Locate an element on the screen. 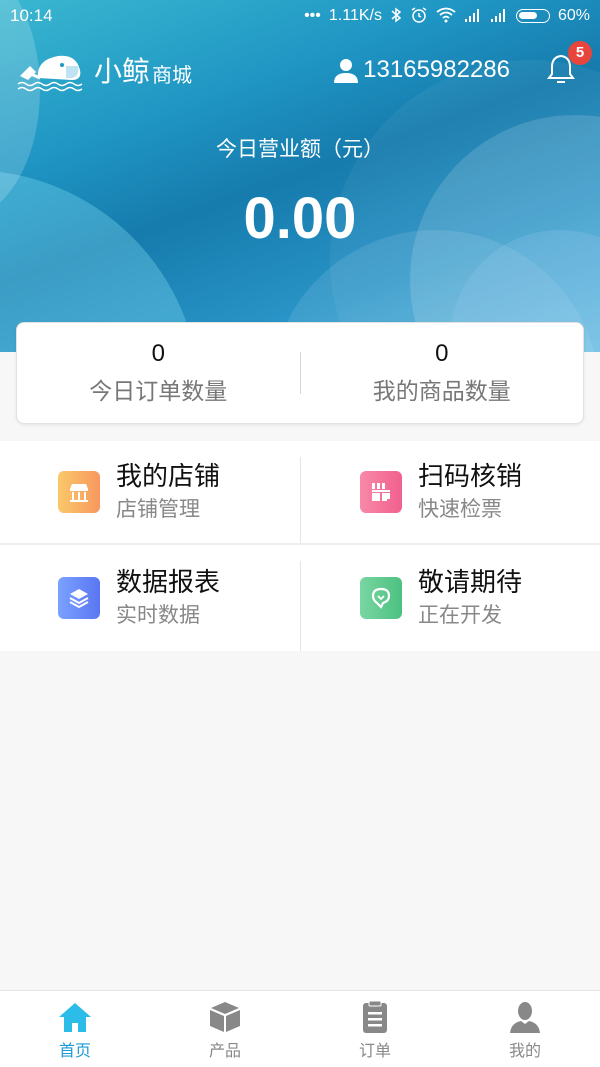 The image size is (600, 1067). revenue-label: 今日营业额（元） is located at coordinates (300, 149).